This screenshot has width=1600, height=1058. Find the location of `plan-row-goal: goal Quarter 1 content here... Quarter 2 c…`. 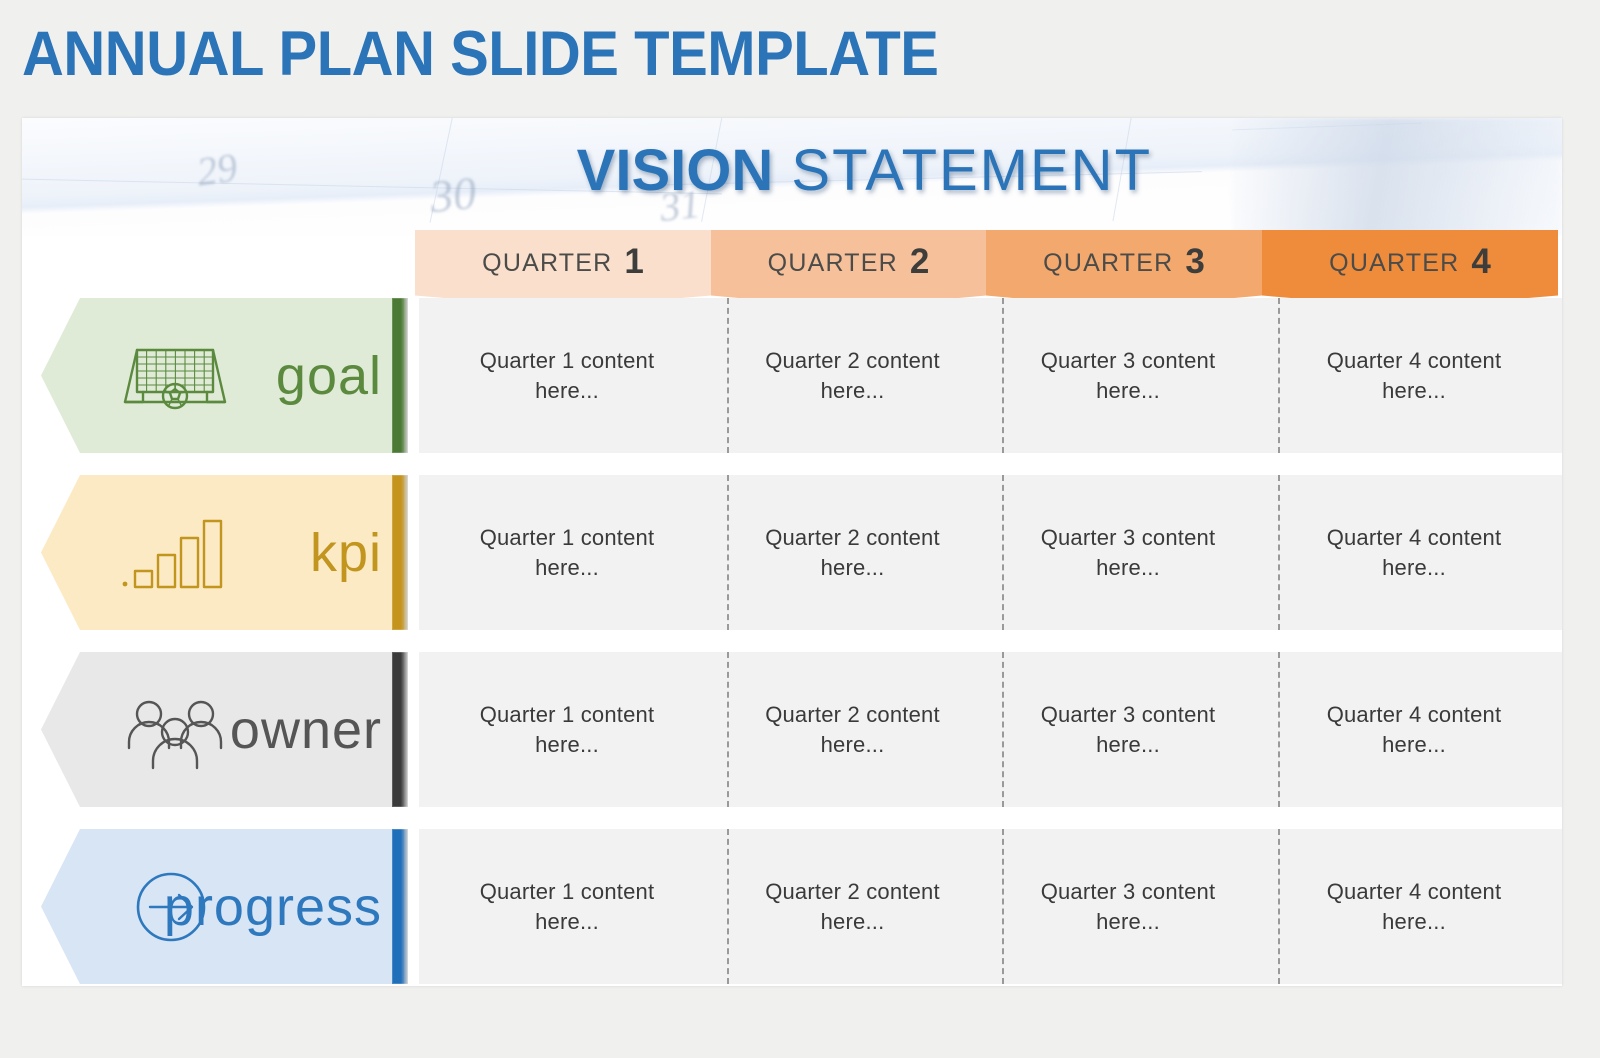

plan-row-goal: goal Quarter 1 content here... Quarter 2 c… is located at coordinates (792, 375).